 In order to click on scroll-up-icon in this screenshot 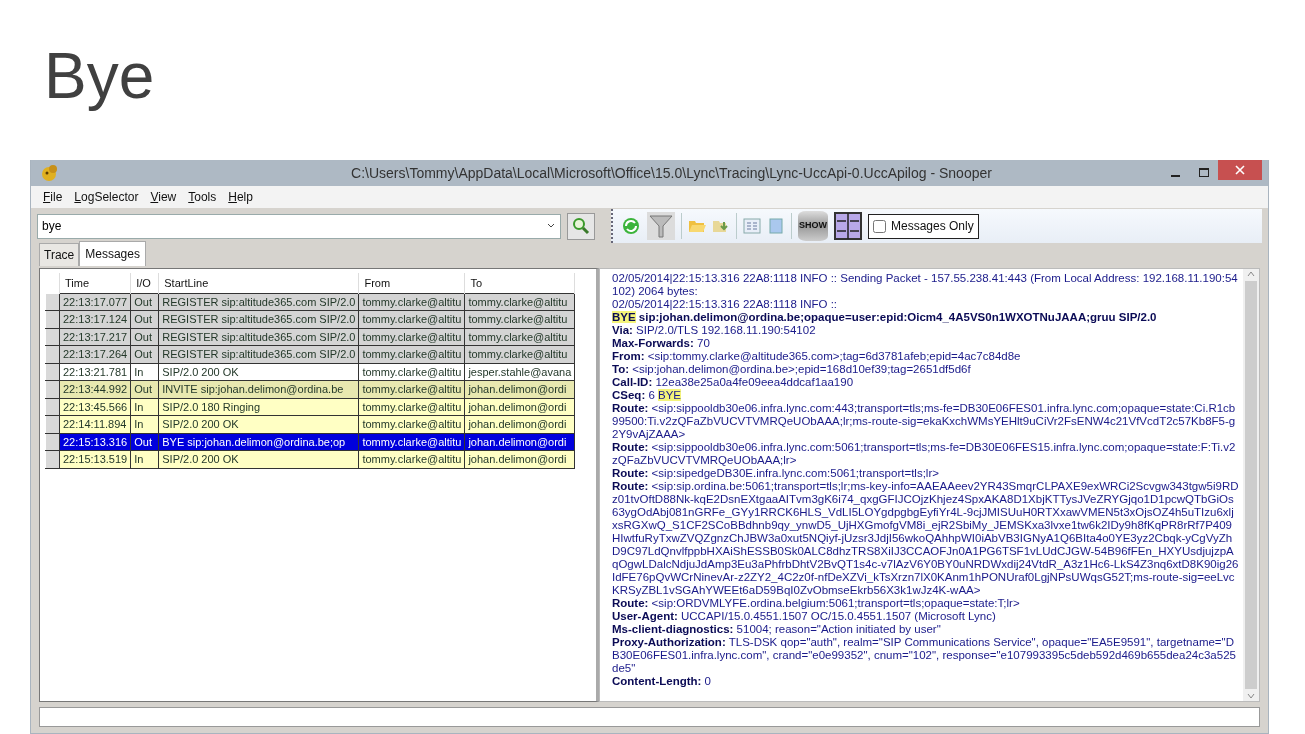, I will do `click(1251, 274)`.